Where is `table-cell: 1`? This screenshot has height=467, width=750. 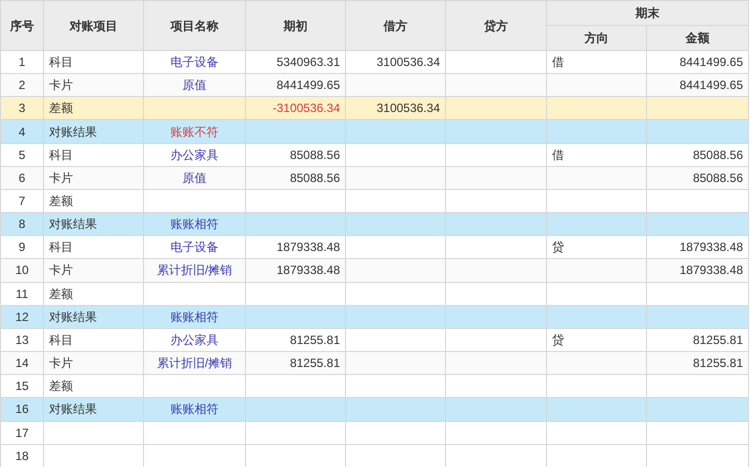
table-cell: 1 is located at coordinates (22, 62).